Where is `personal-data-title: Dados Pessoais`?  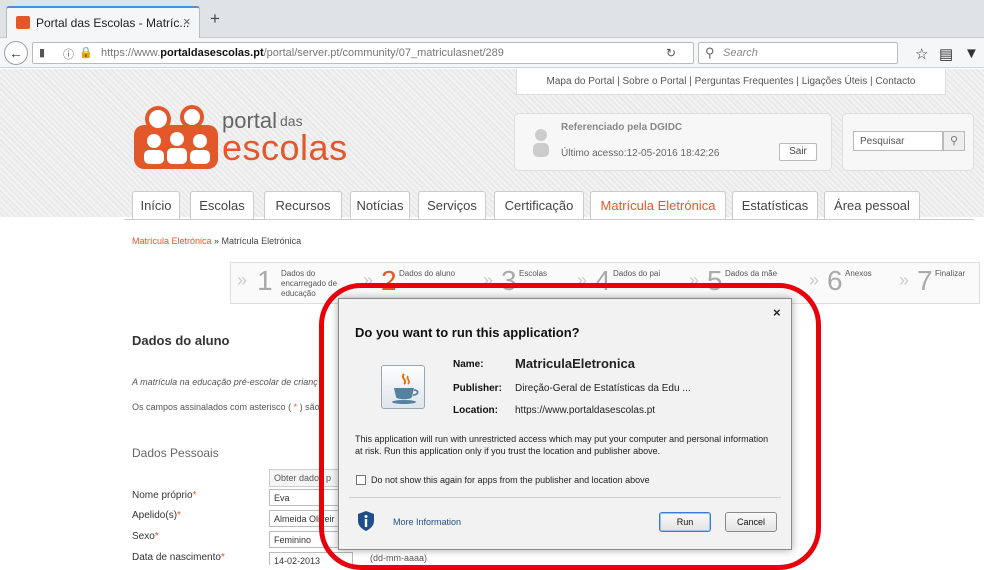
personal-data-title: Dados Pessoais is located at coordinates (175, 453).